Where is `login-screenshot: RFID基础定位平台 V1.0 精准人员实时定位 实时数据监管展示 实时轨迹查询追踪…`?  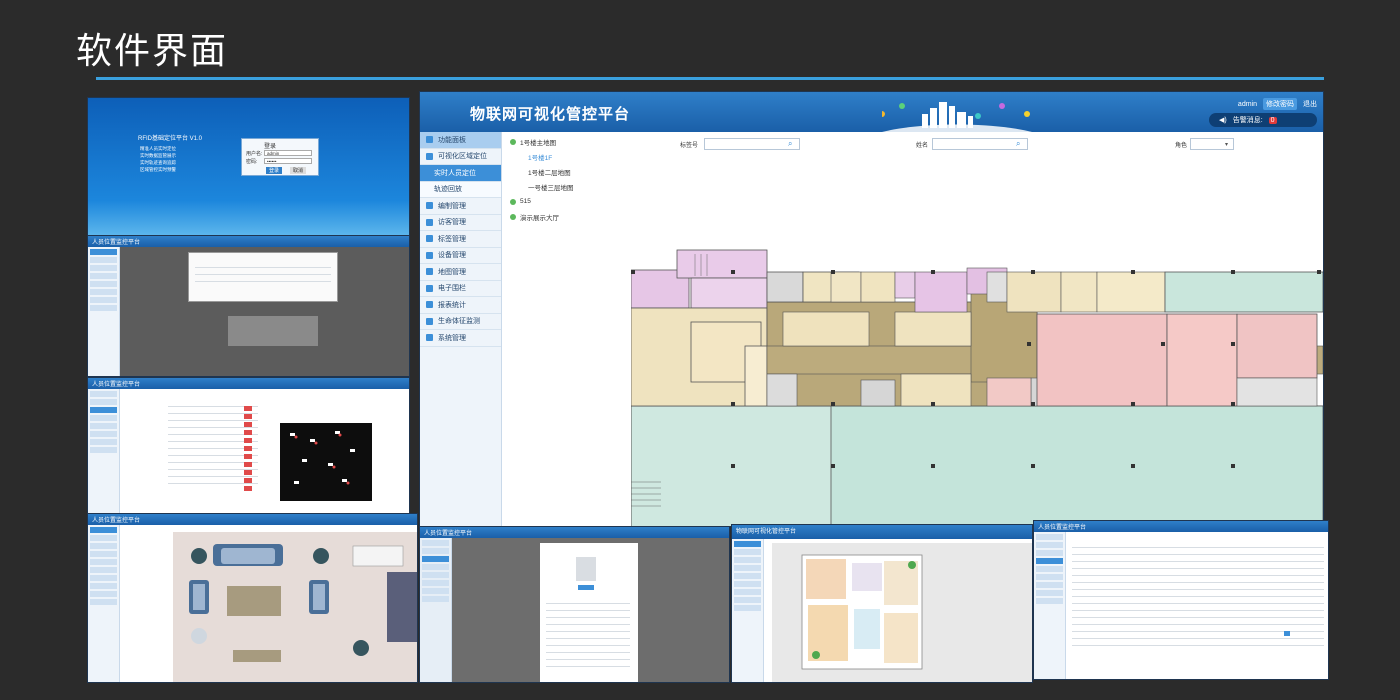
login-screenshot: RFID基础定位平台 V1.0 精准人员实时定位 实时数据监管展示 实时轨迹查询追踪… is located at coordinates (248, 171).